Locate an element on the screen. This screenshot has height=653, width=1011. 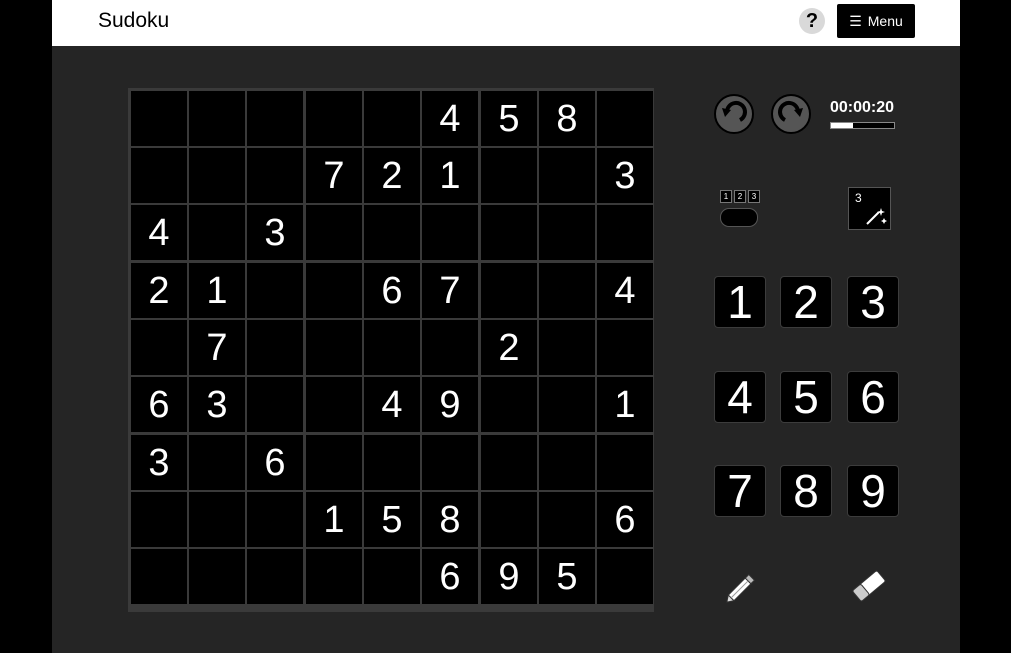
notes-digit: 1 is located at coordinates (726, 196).